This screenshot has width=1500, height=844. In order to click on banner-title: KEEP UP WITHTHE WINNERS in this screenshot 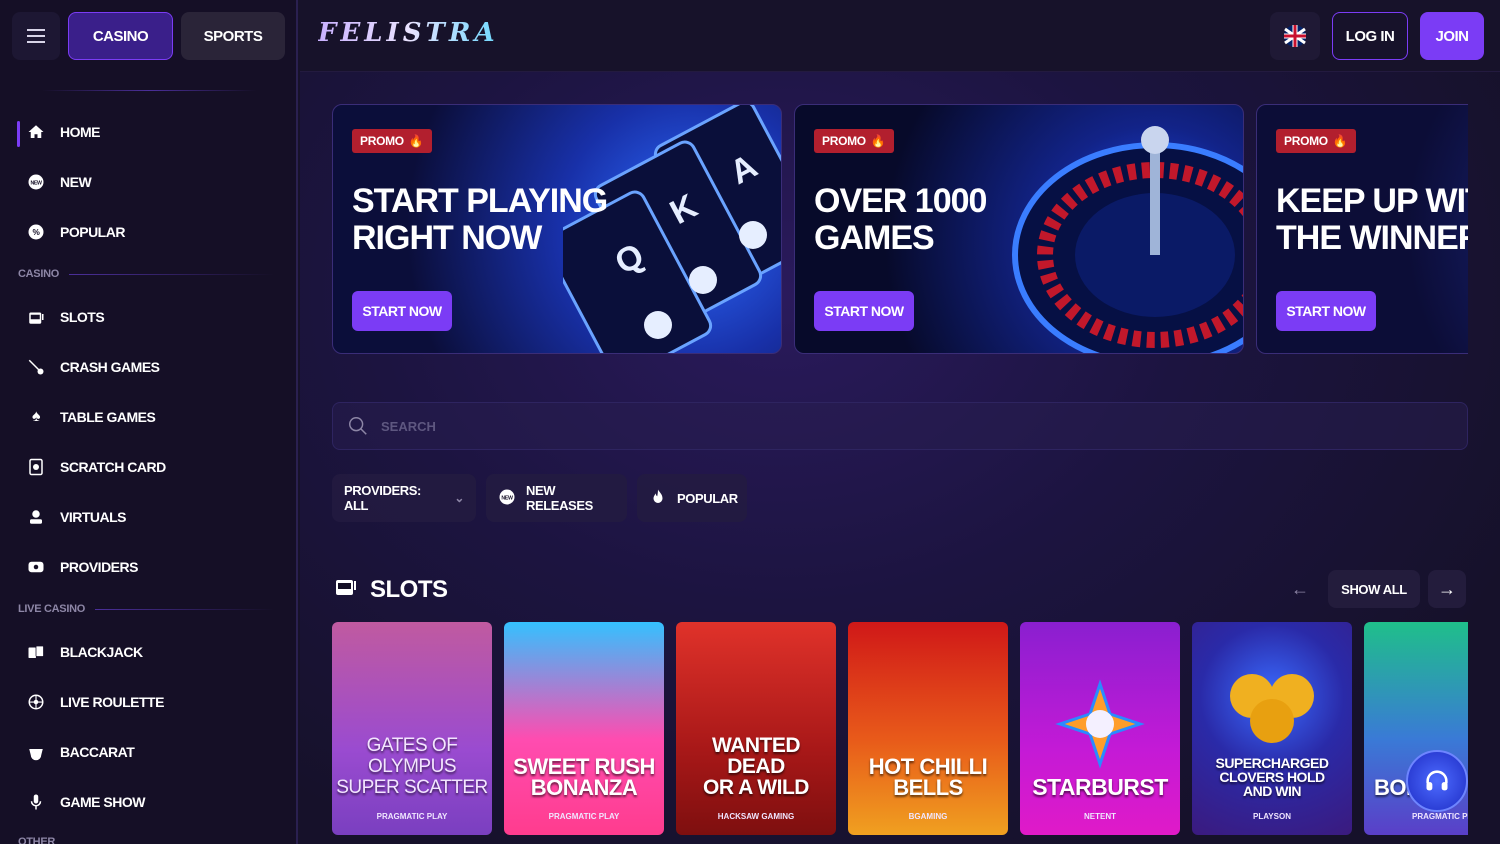, I will do `click(1372, 219)`.